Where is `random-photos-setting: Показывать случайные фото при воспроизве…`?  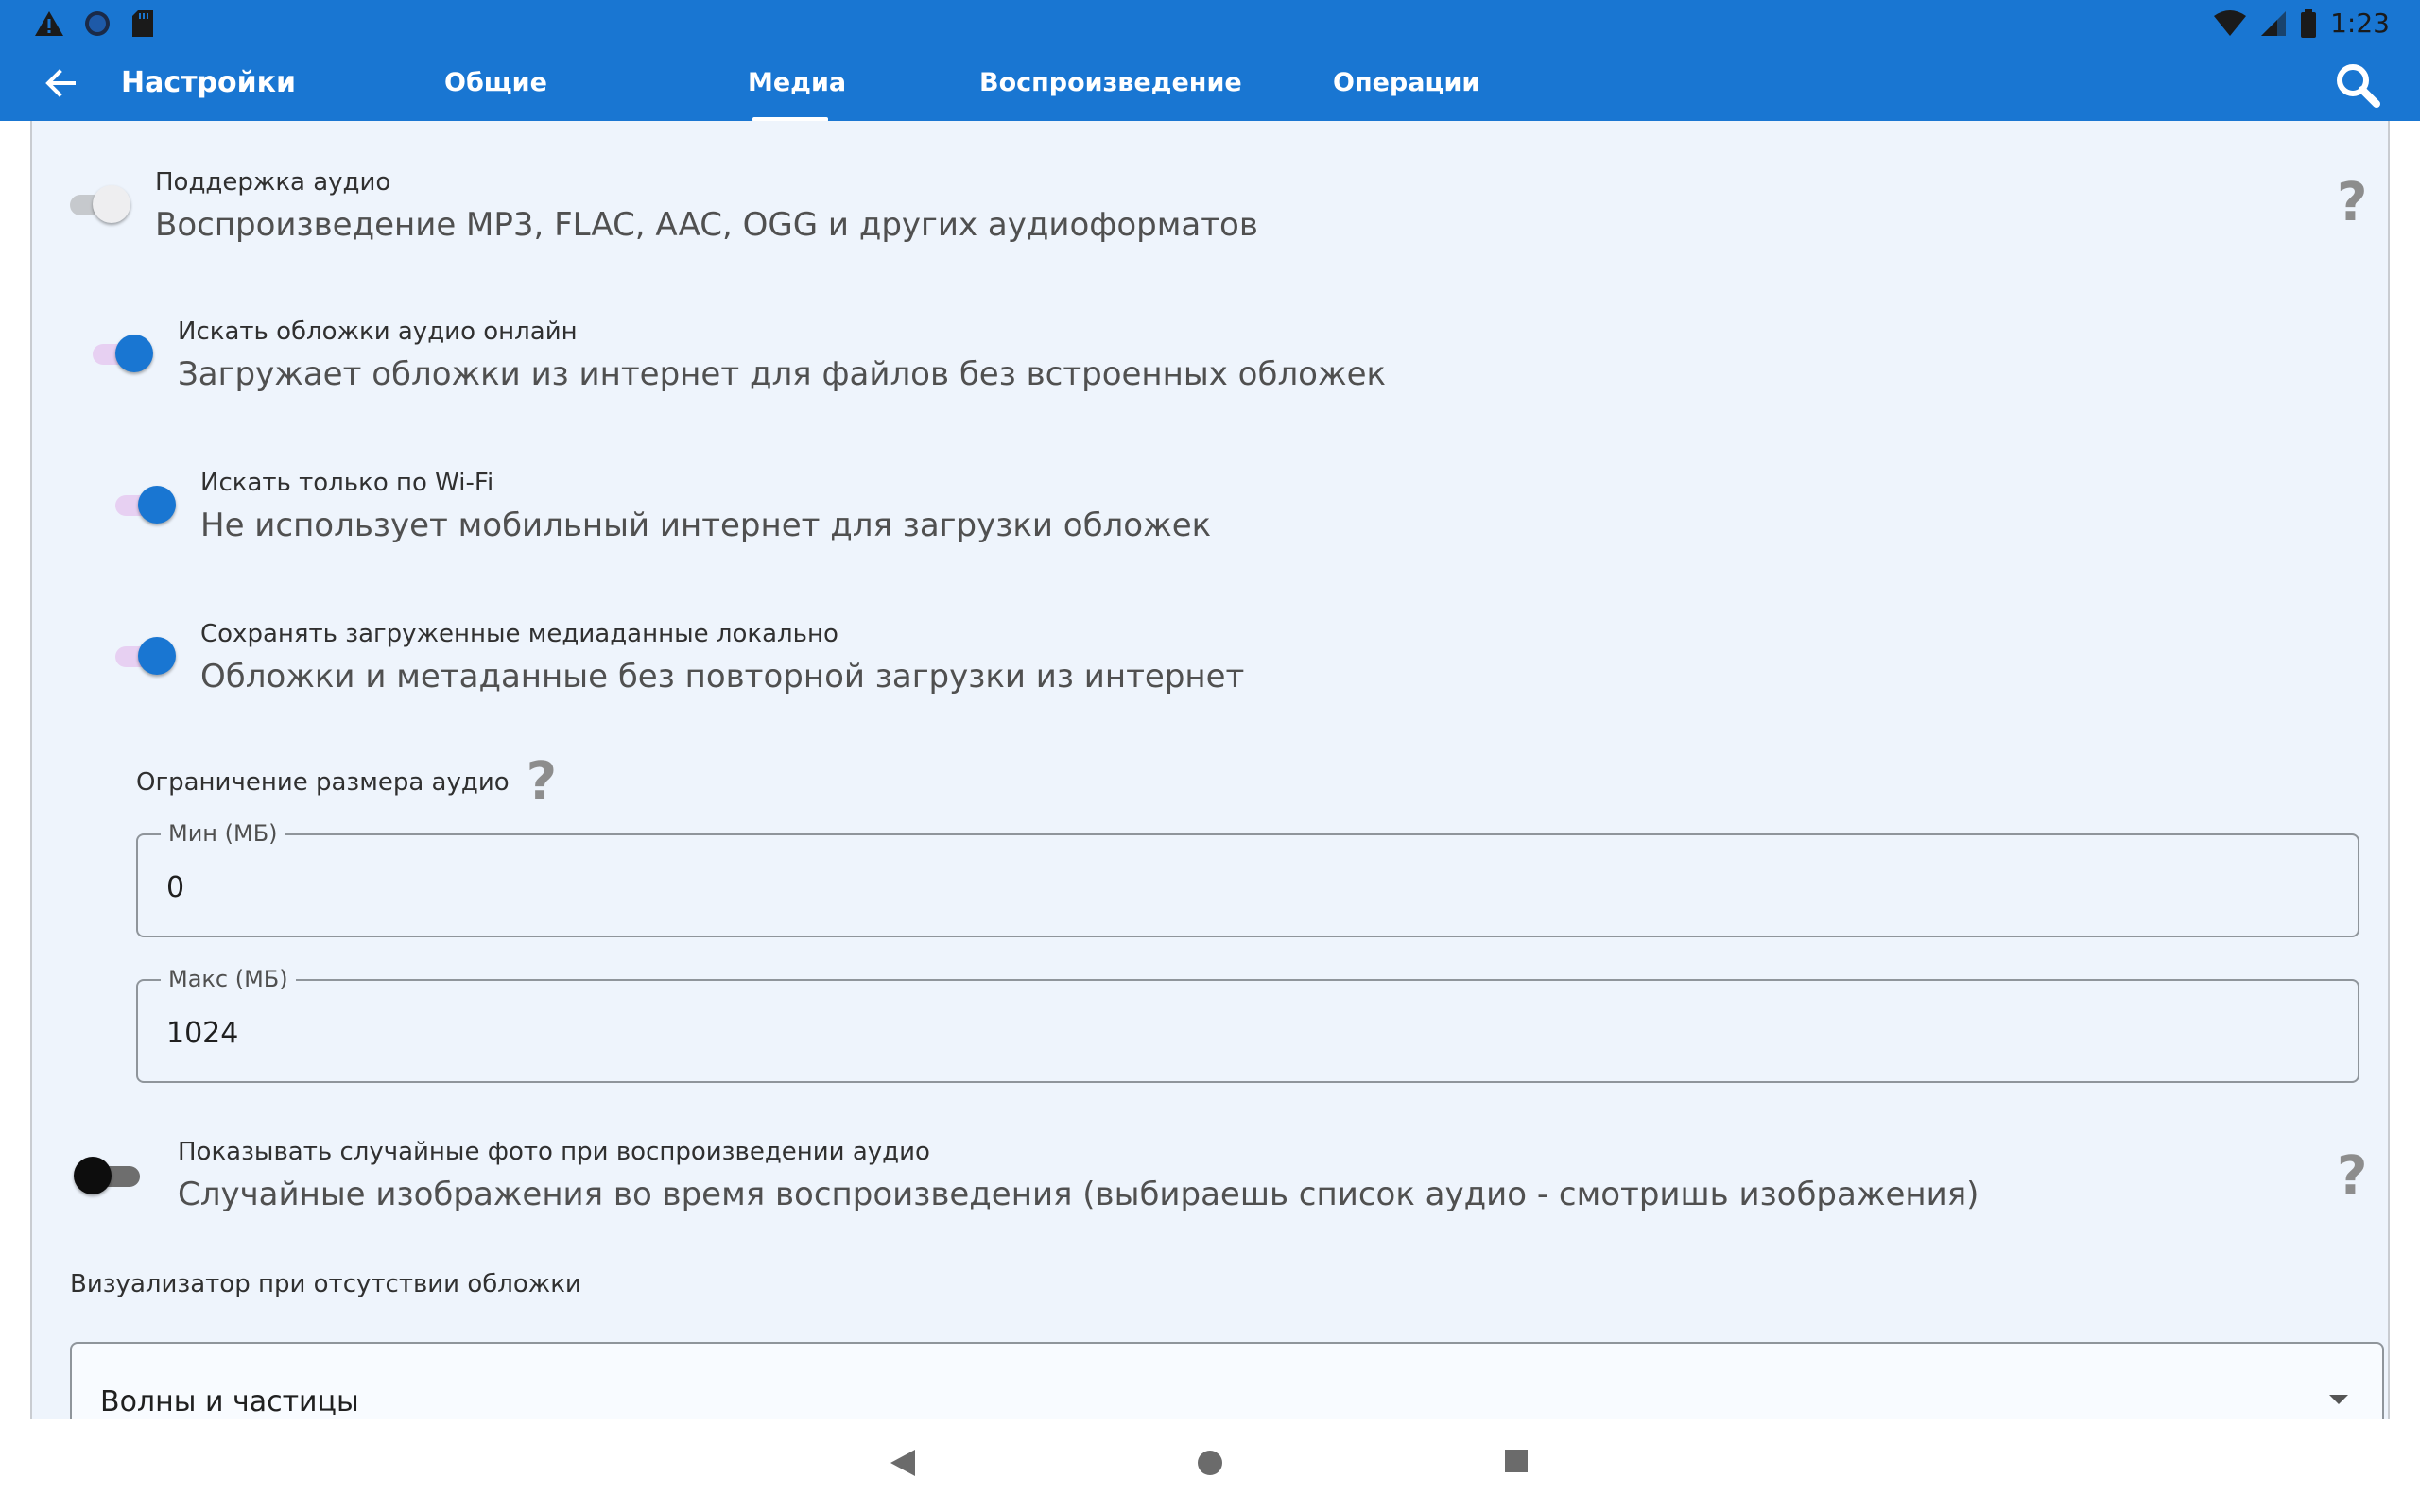
random-photos-setting: Показывать случайные фото при воспроизве… is located at coordinates (1078, 1175).